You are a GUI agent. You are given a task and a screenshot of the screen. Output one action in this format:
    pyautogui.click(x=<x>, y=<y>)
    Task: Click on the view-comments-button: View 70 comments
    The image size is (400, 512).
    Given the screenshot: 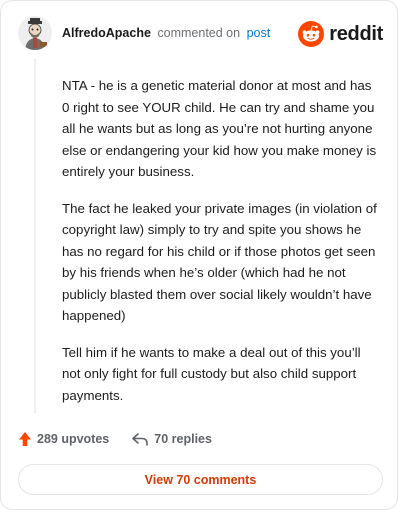 What is the action you would take?
    pyautogui.click(x=200, y=479)
    